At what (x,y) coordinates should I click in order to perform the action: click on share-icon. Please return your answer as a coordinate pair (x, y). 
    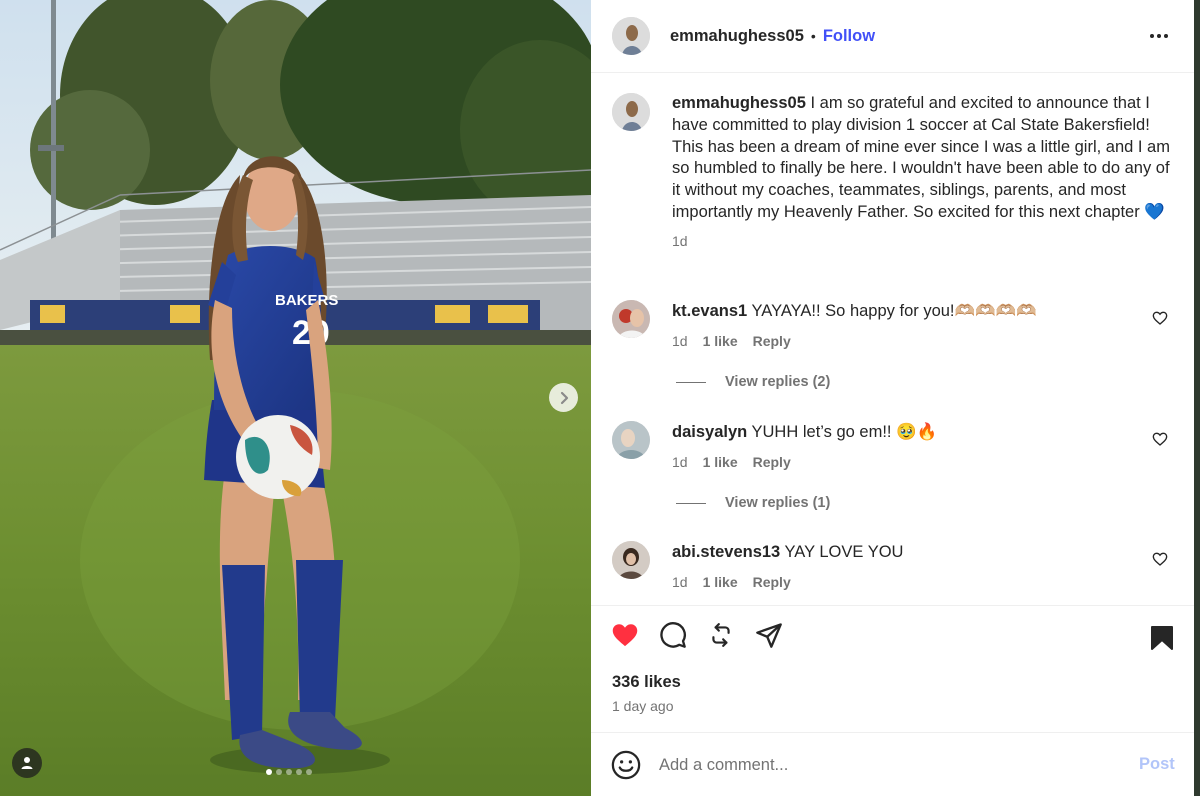
    Looking at the image, I should click on (769, 635).